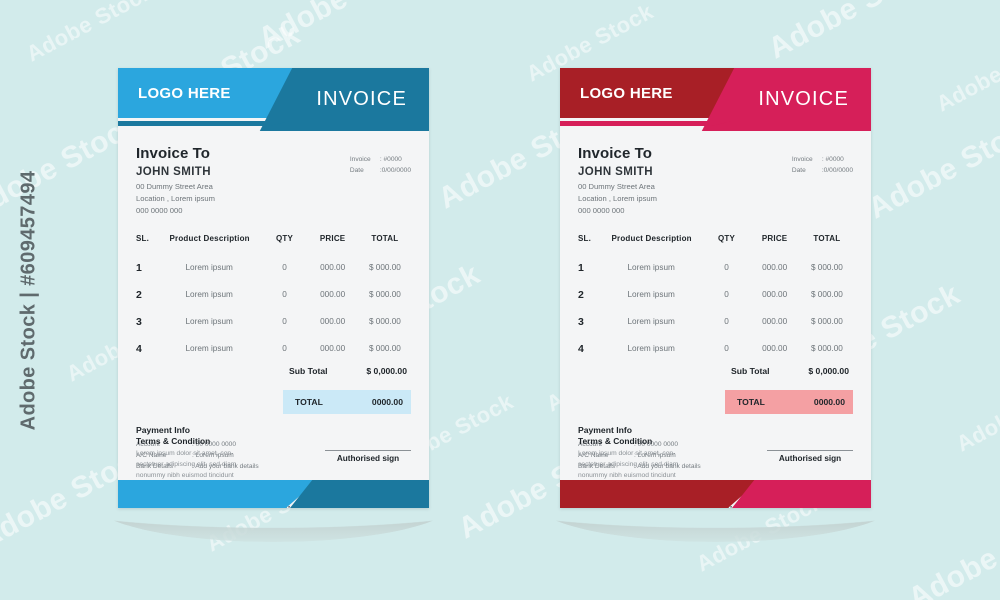 This screenshot has height=600, width=1000. I want to click on table-header-row: SL. Product Description QTY PRICE TOTAL, so click(715, 244).